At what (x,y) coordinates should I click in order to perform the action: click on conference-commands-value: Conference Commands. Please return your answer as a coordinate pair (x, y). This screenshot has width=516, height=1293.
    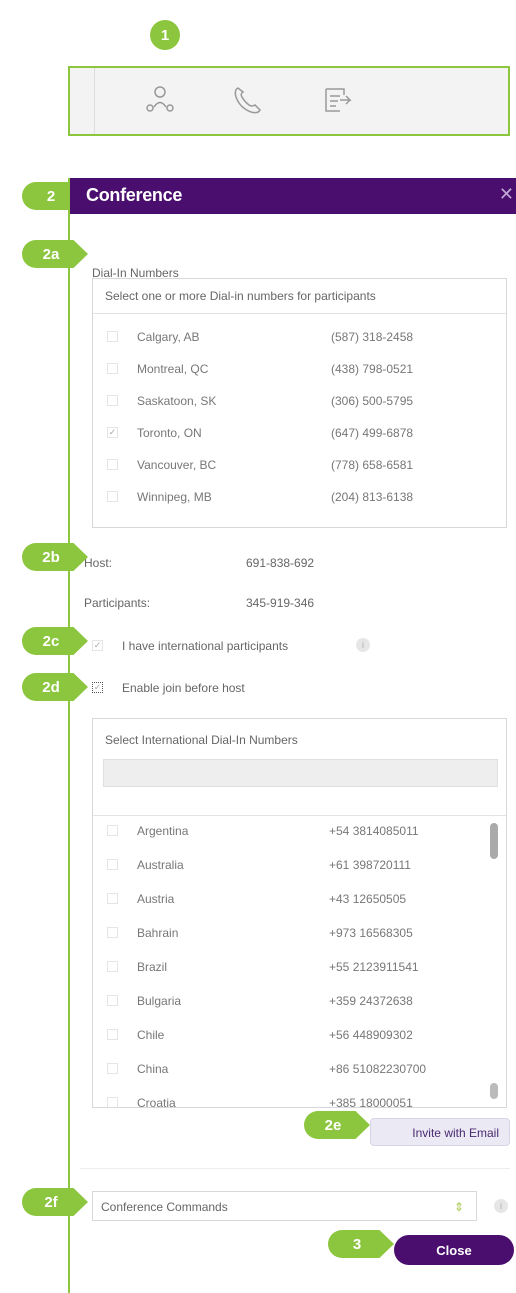
    Looking at the image, I should click on (164, 1207).